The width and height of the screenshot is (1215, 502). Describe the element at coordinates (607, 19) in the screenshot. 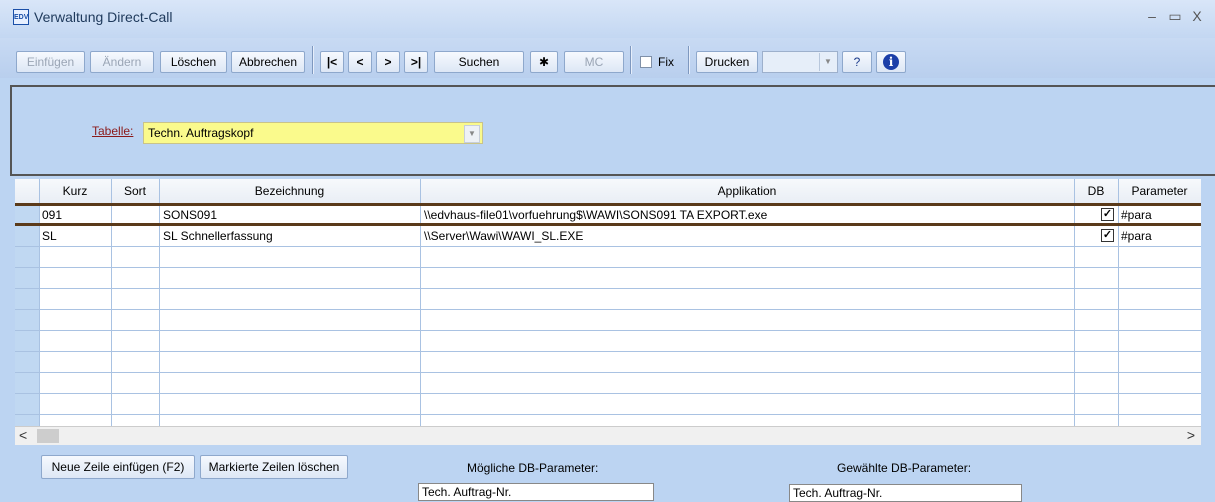

I see `title-bar: EDV Verwaltung Direct-Call – ▭ X` at that location.